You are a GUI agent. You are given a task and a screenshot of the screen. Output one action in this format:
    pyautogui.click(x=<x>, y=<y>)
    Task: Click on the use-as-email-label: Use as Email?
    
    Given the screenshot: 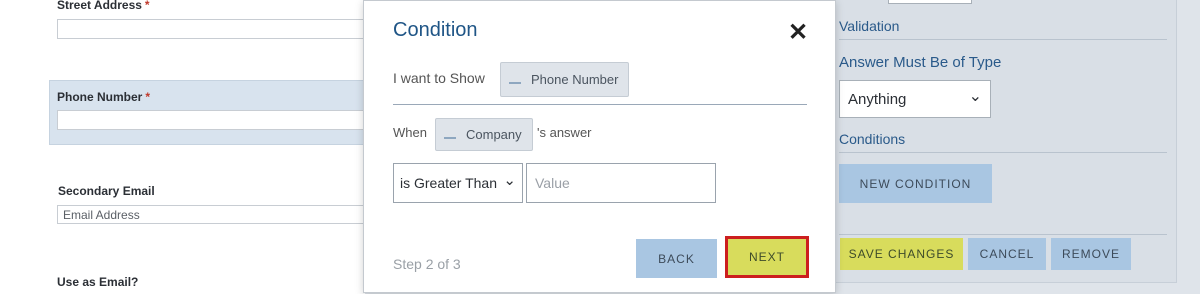 What is the action you would take?
    pyautogui.click(x=98, y=282)
    